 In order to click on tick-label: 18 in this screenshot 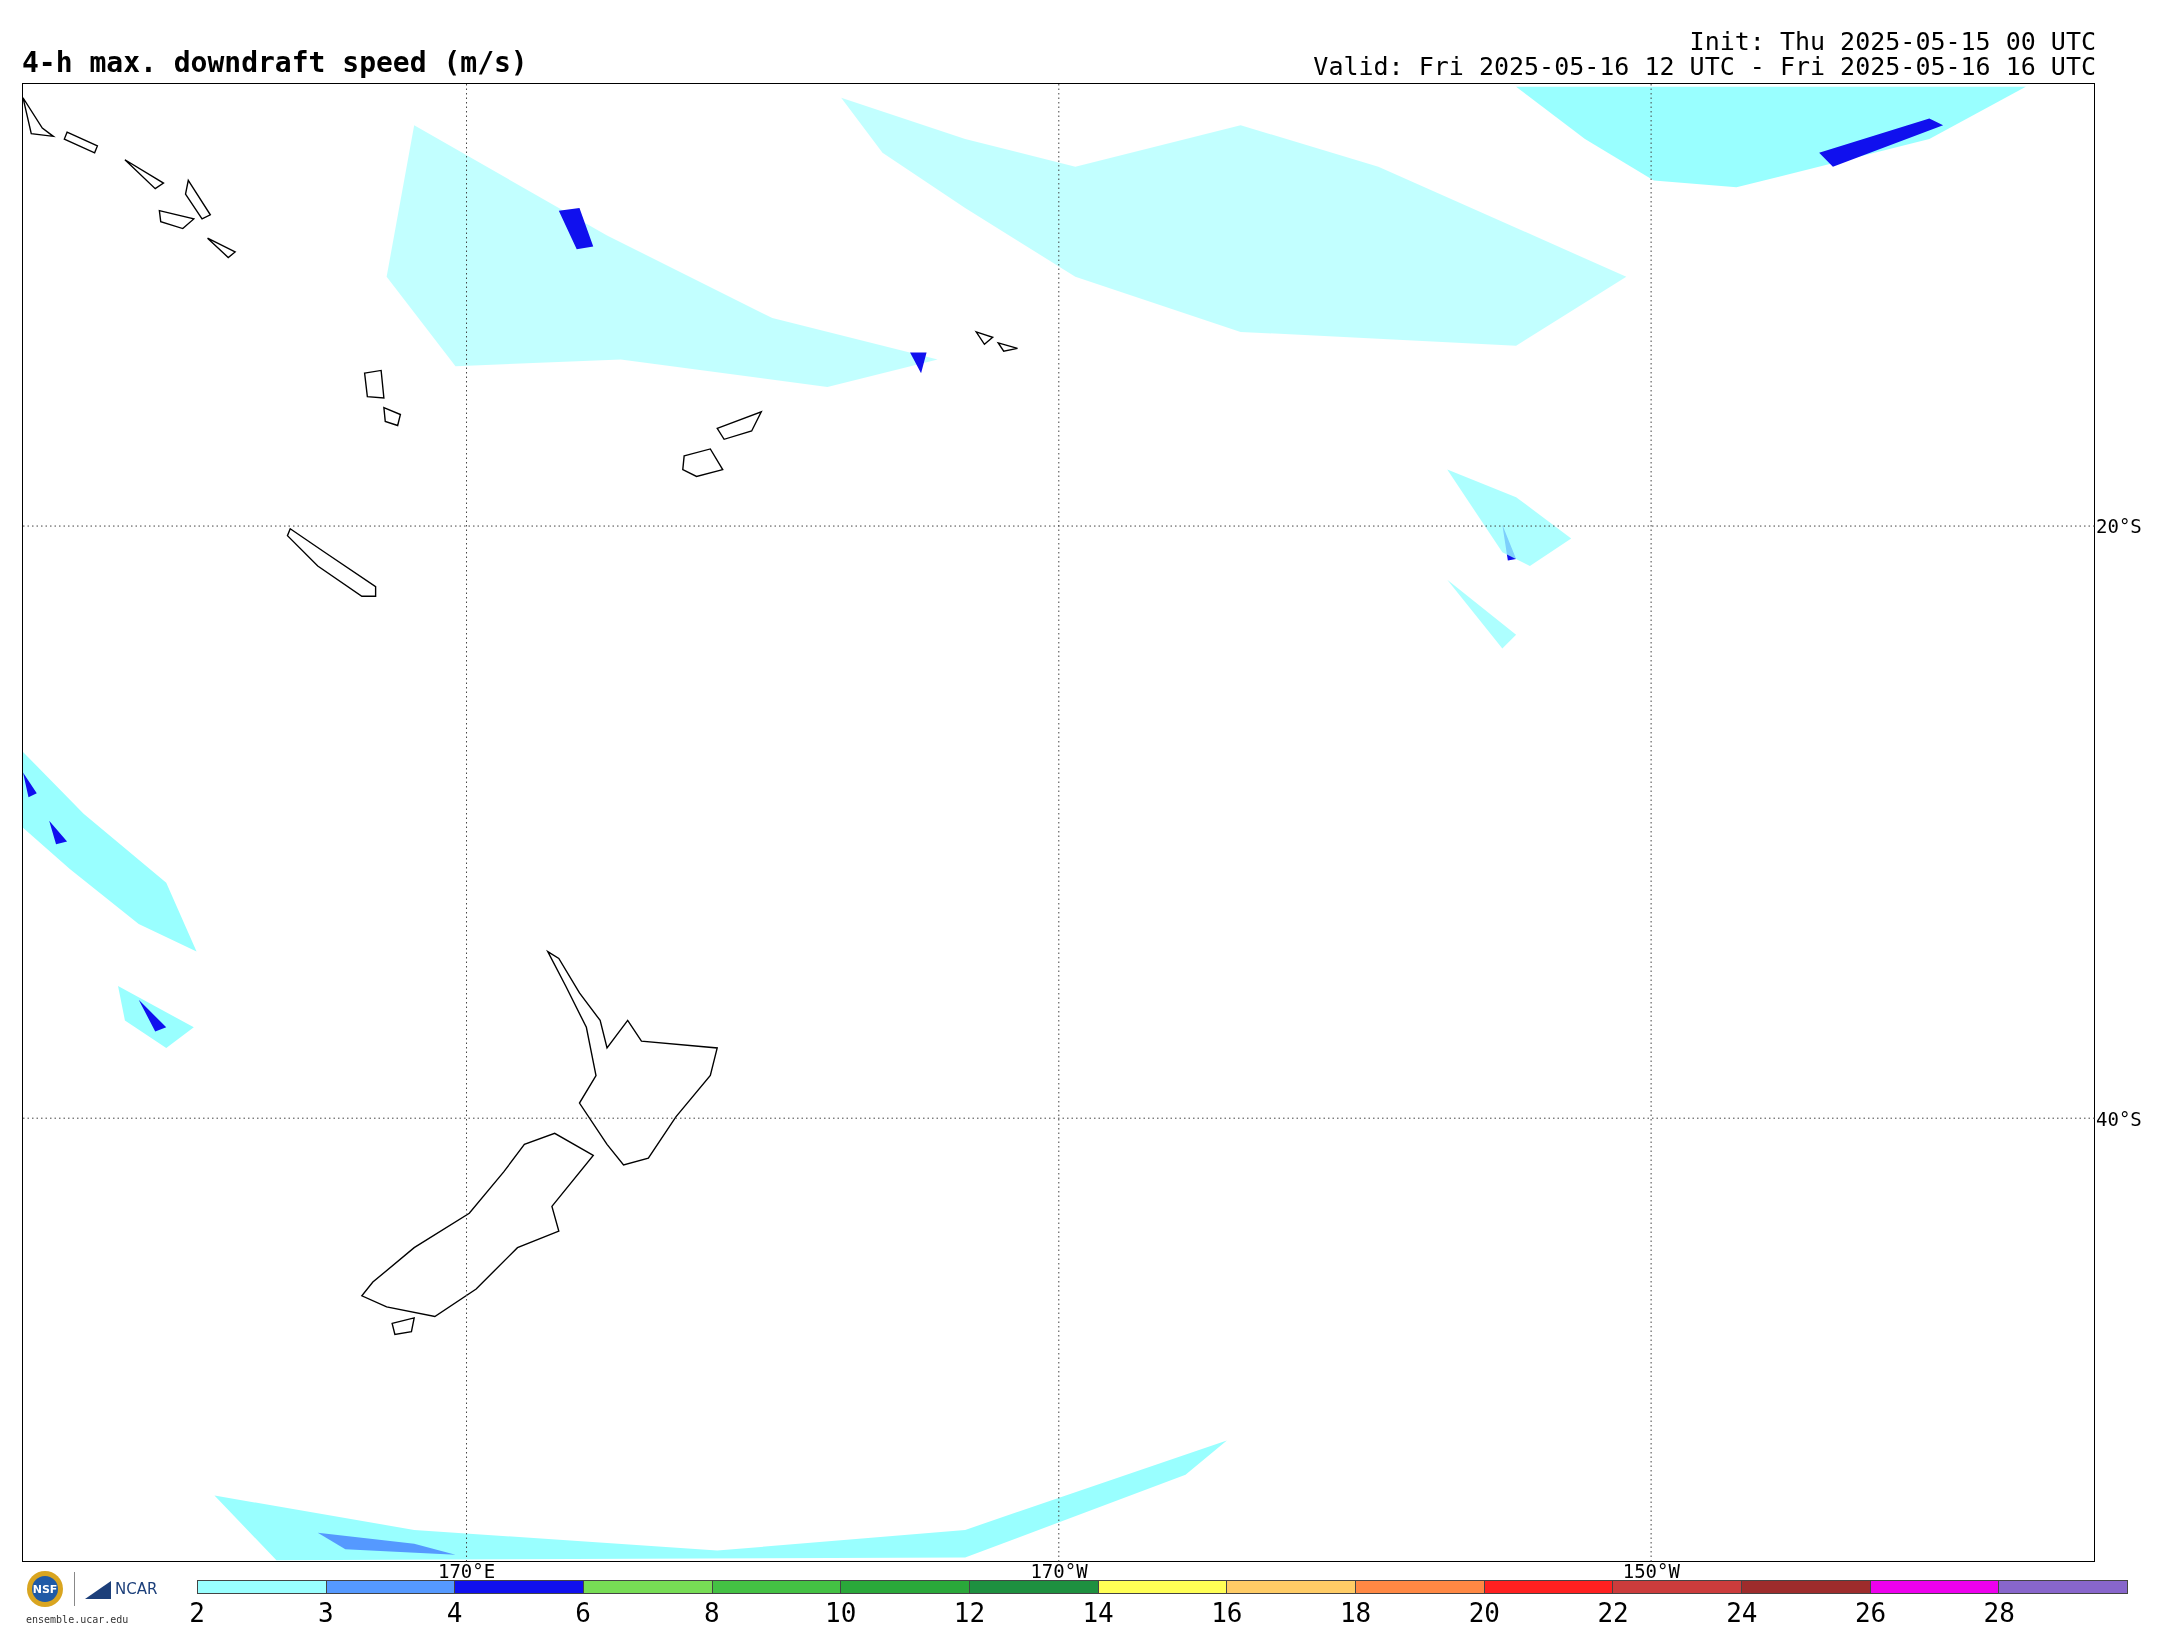, I will do `click(1355, 1613)`.